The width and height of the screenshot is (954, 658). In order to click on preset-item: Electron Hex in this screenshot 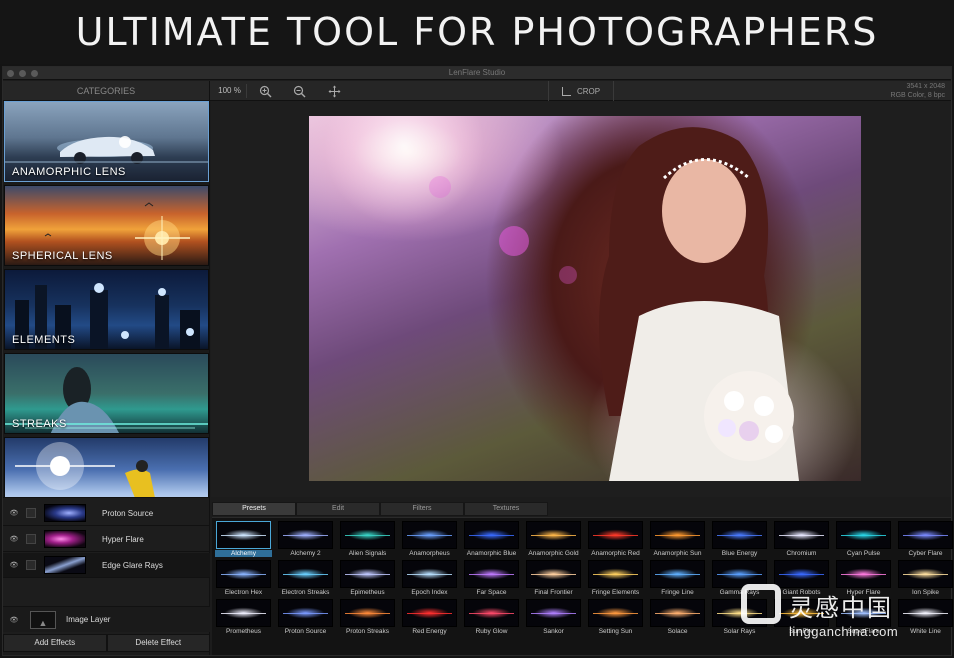, I will do `click(243, 579)`.